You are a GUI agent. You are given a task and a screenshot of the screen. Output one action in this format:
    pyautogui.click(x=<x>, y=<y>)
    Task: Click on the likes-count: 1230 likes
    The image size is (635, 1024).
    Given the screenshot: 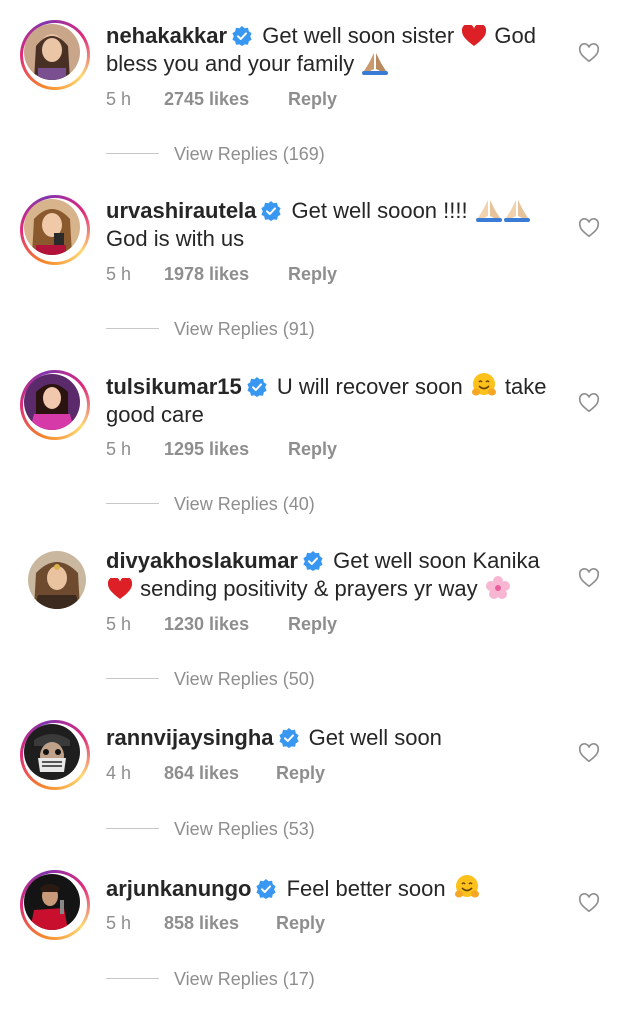 What is the action you would take?
    pyautogui.click(x=206, y=624)
    